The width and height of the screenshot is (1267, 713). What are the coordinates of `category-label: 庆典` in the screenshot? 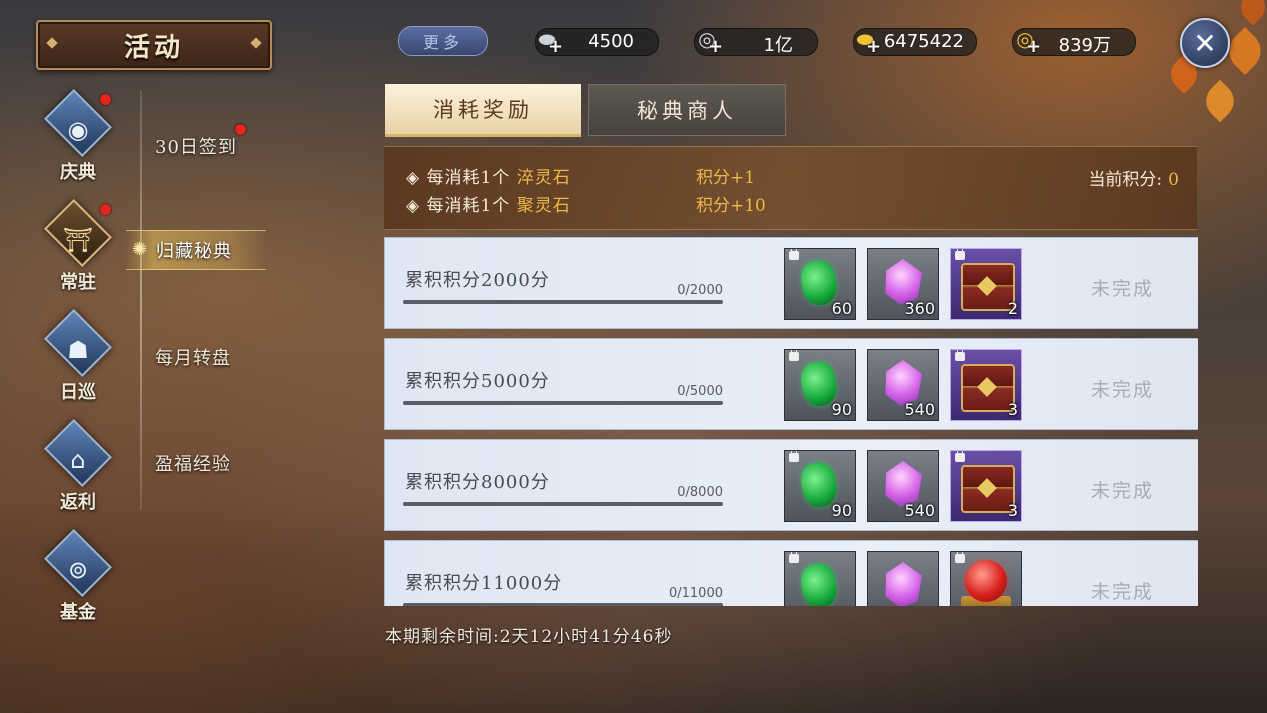 It's located at (78, 172).